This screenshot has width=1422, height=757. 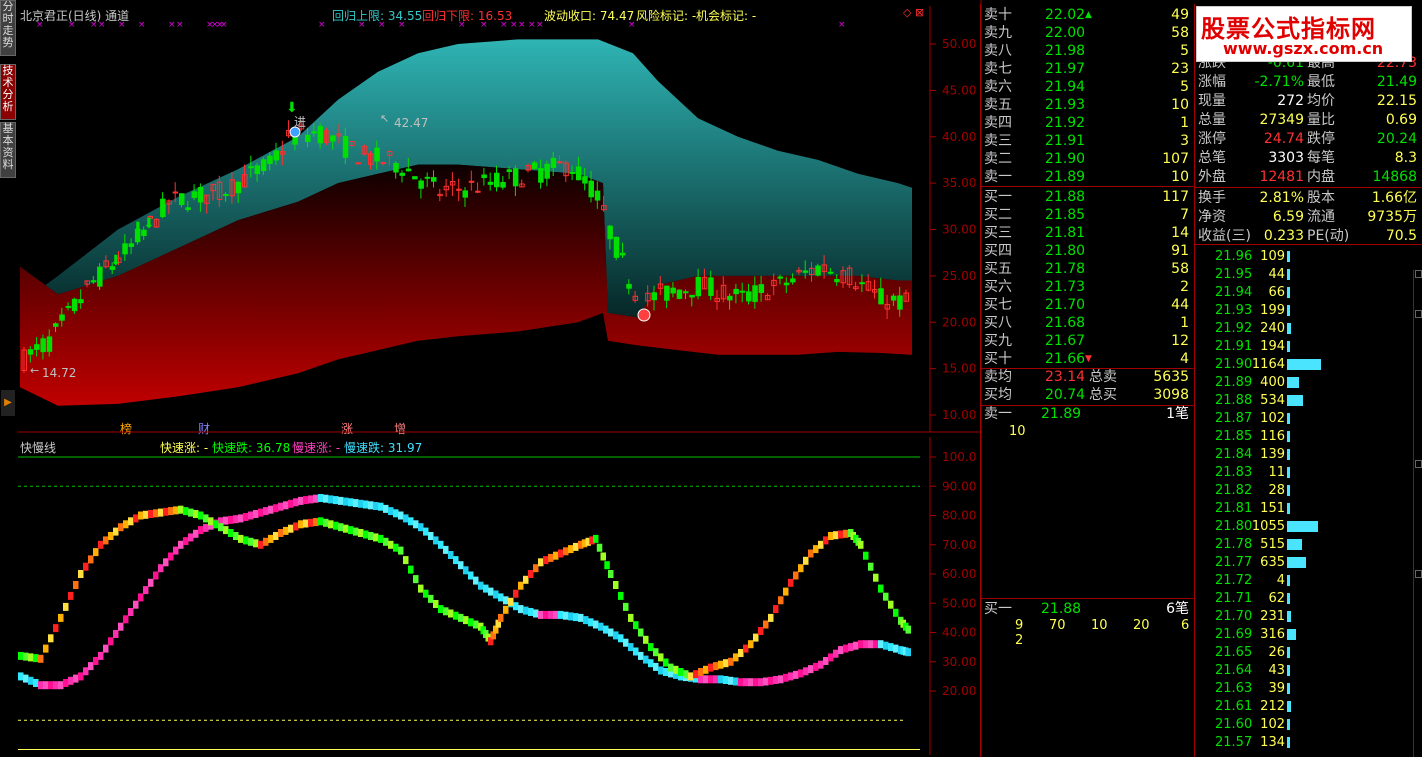 What do you see at coordinates (1087, 69) in the screenshot?
I see `sell-level-row: 卖七 21.97 23` at bounding box center [1087, 69].